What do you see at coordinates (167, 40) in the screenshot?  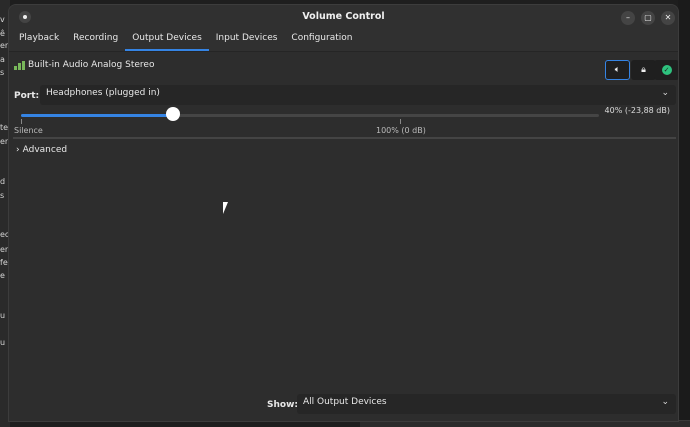 I see `tab-output-devices: Output Devices` at bounding box center [167, 40].